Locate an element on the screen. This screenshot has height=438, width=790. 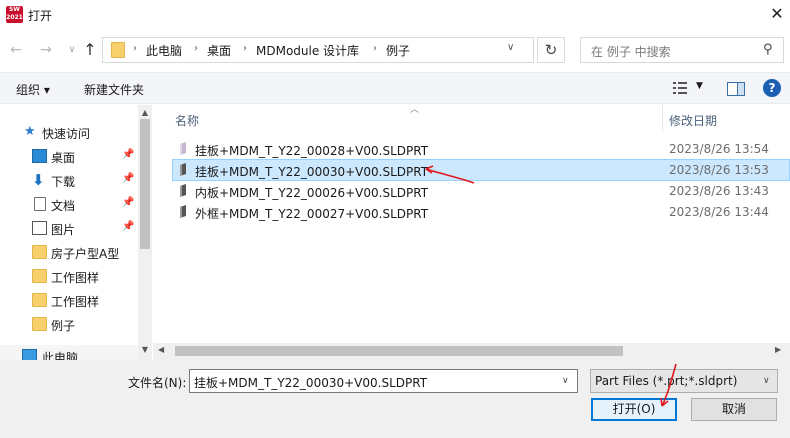
scroll-right-arrow-icon: ▶ is located at coordinates (778, 349).